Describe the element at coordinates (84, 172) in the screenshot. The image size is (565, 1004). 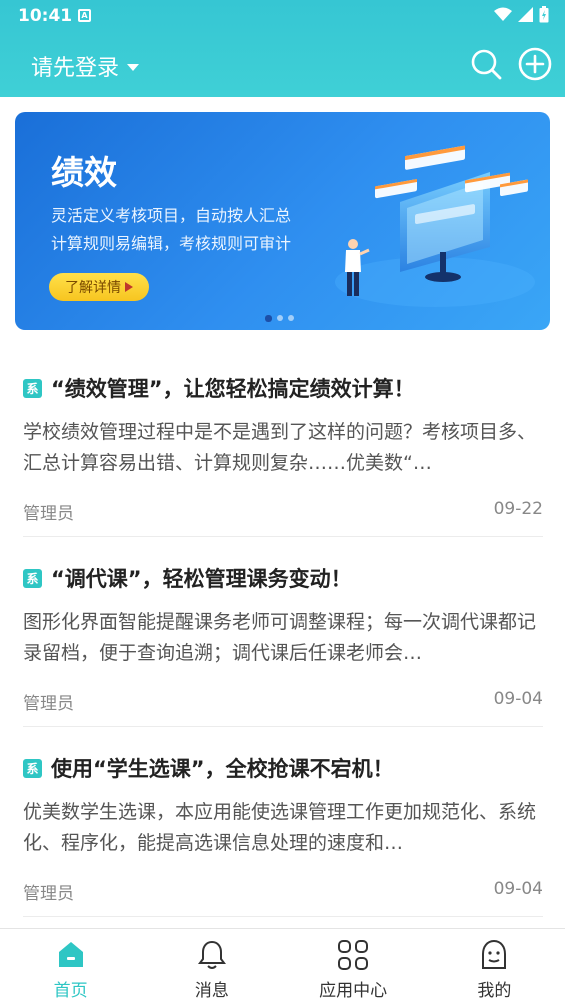
I see `banner-title: 绩效` at that location.